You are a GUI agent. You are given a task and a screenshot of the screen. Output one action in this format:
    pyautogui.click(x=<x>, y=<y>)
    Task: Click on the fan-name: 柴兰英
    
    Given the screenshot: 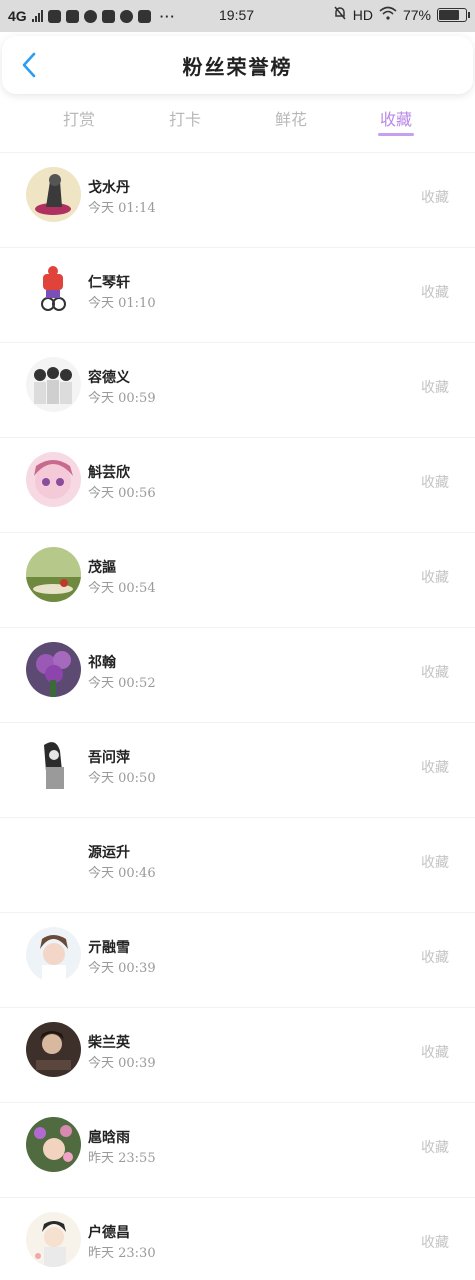 What is the action you would take?
    pyautogui.click(x=109, y=1043)
    